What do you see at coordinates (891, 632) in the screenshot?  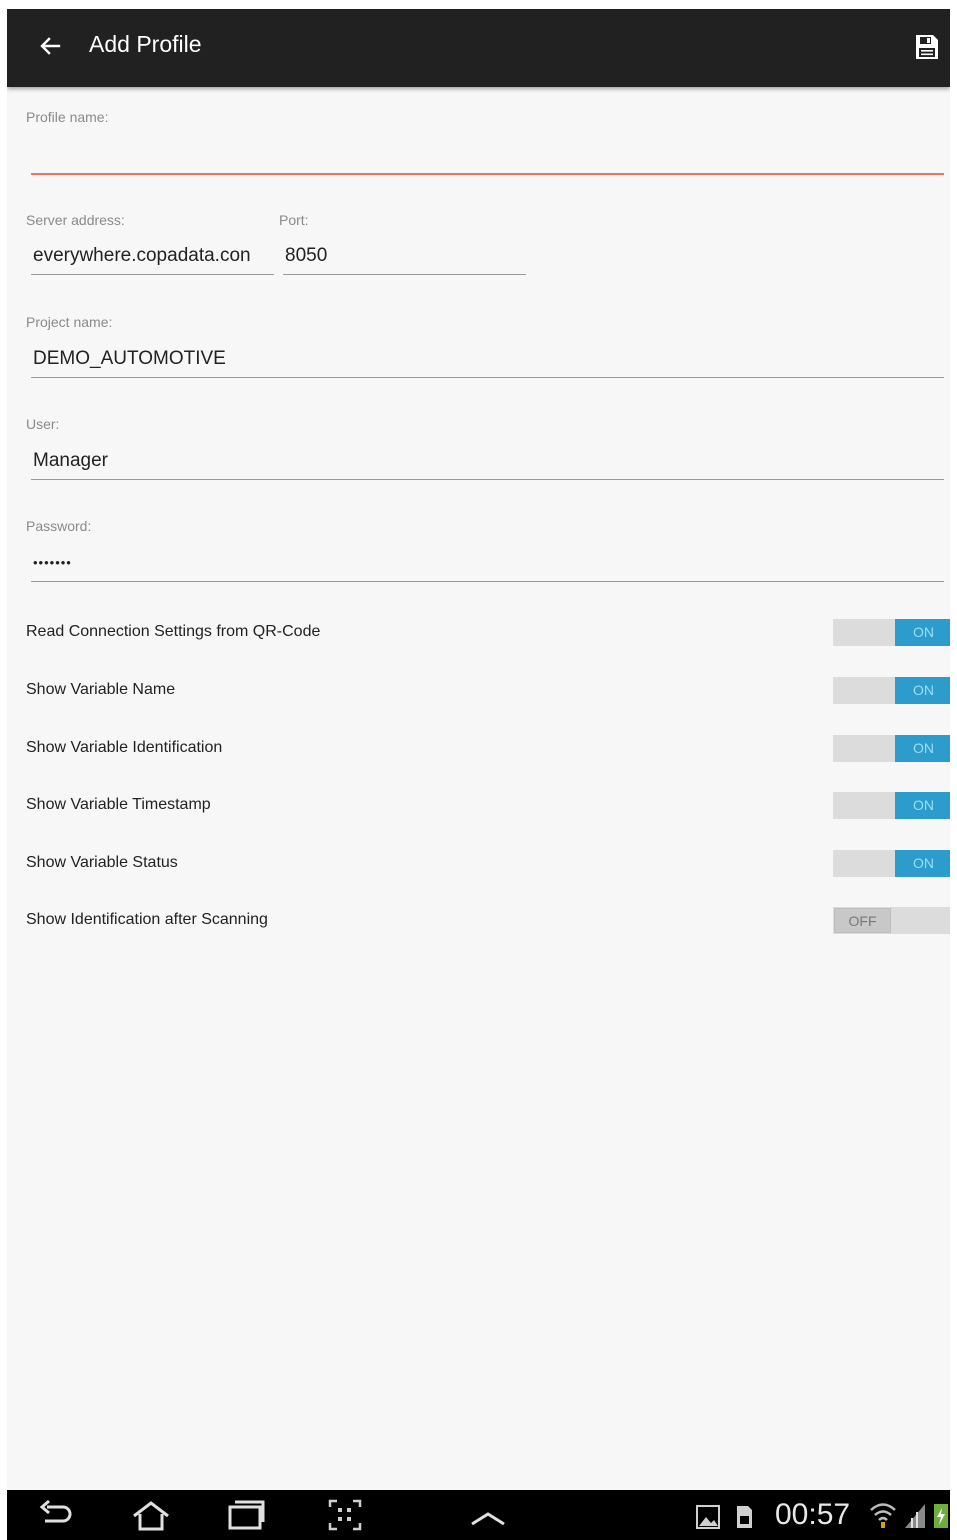 I see `qr-code-switch: ON` at bounding box center [891, 632].